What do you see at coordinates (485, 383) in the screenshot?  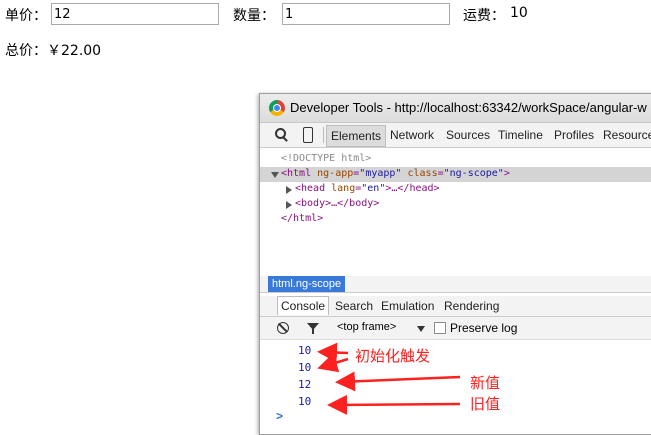 I see `annotation-new-value: 新值` at bounding box center [485, 383].